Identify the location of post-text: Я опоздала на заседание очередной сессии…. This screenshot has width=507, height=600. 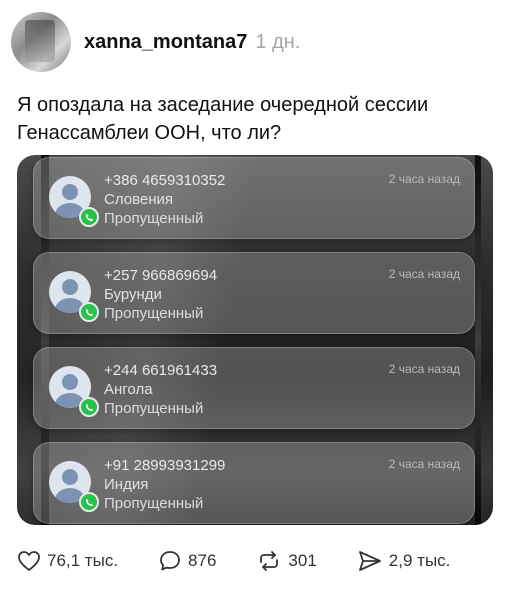
(223, 119).